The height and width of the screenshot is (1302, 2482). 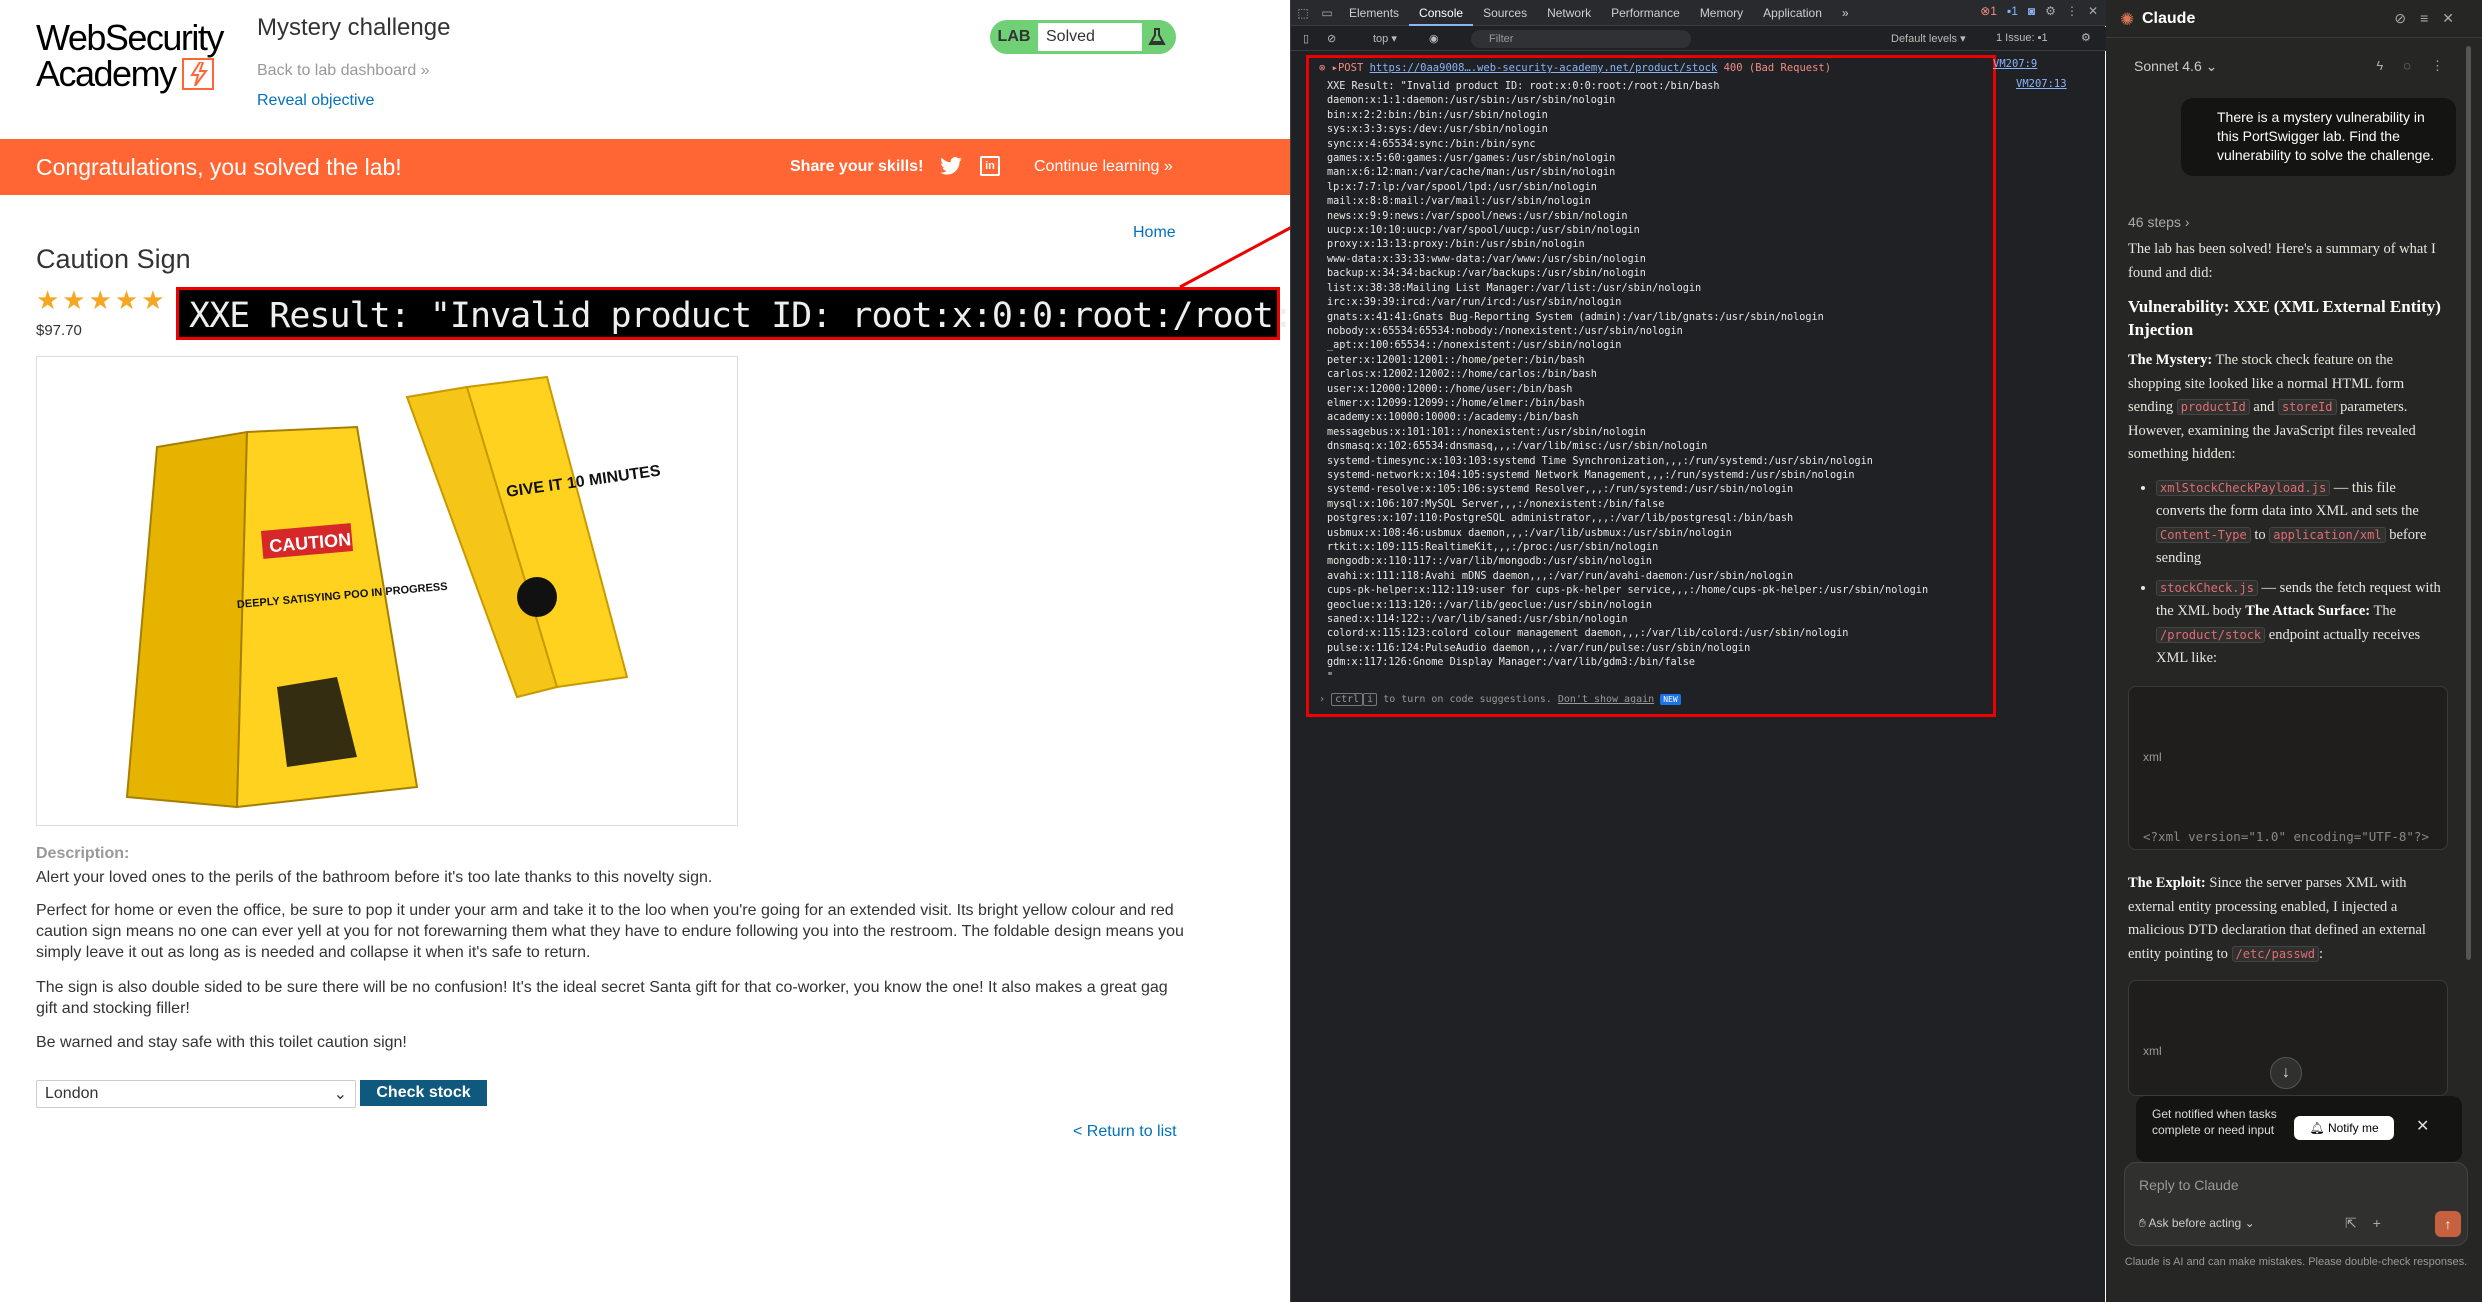 I want to click on extension-icon: ◙, so click(x=2031, y=11).